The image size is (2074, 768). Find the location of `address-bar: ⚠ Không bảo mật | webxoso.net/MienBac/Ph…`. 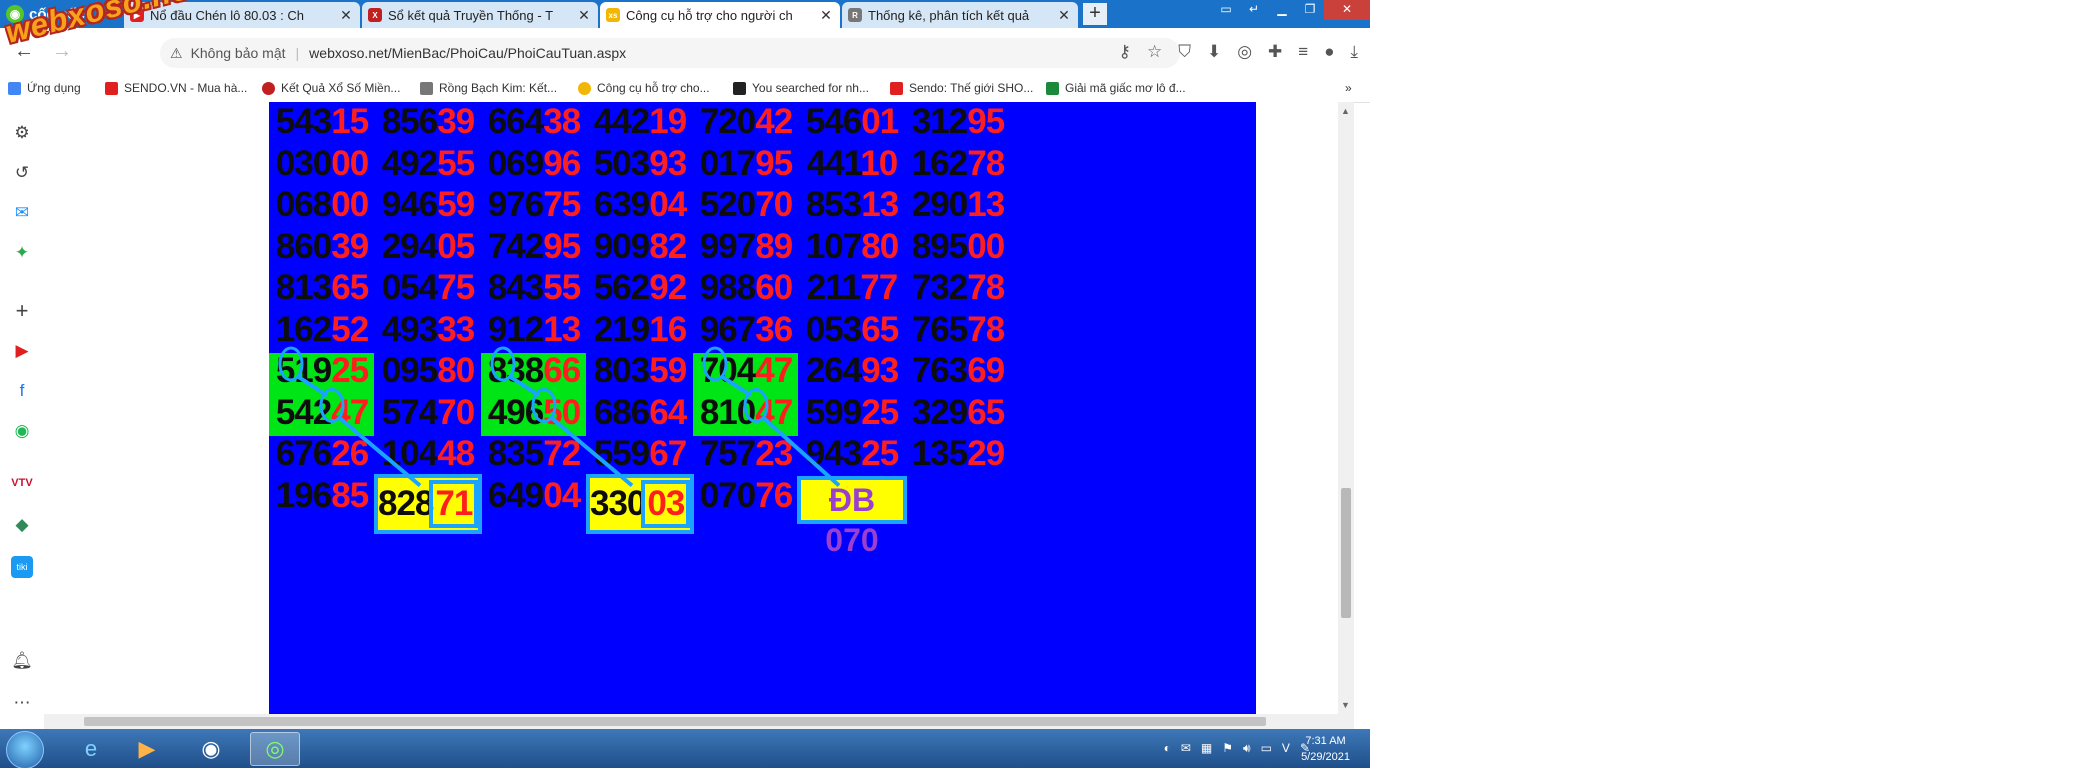

address-bar: ⚠ Không bảo mật | webxoso.net/MienBac/Ph… is located at coordinates (670, 53).